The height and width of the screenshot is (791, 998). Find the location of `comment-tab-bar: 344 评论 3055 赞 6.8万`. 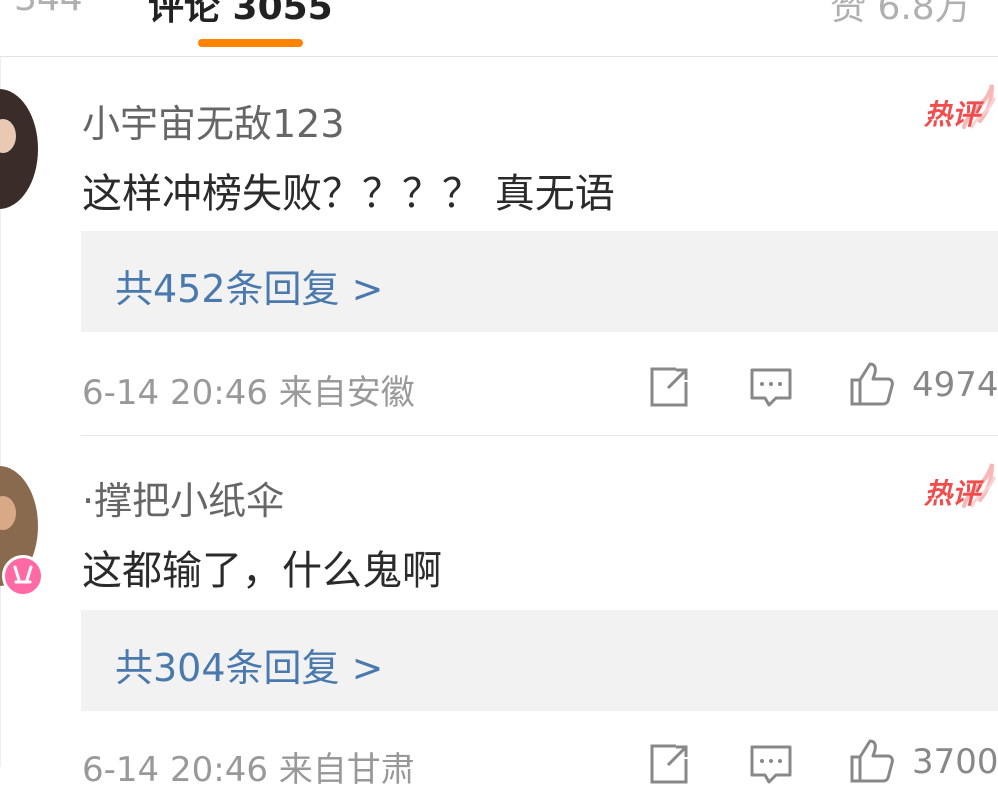

comment-tab-bar: 344 评论 3055 赞 6.8万 is located at coordinates (499, 28).